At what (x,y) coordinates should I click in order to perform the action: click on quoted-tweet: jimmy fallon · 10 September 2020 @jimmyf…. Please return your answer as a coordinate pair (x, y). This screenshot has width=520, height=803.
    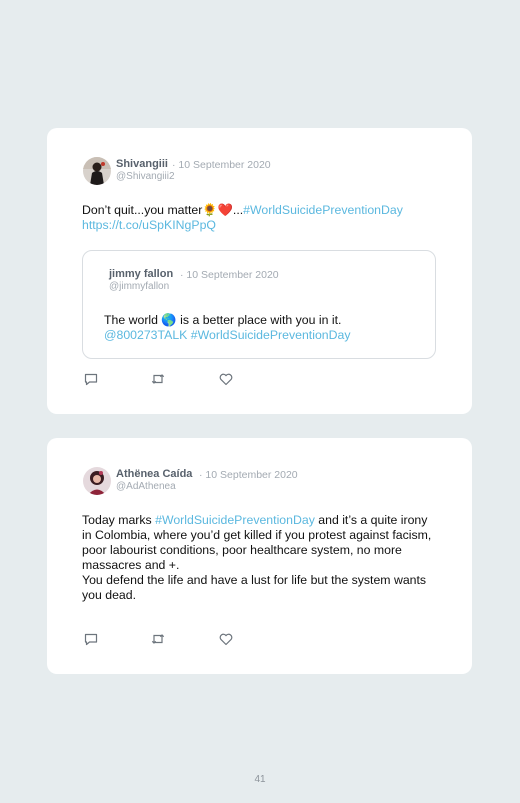
    Looking at the image, I should click on (259, 304).